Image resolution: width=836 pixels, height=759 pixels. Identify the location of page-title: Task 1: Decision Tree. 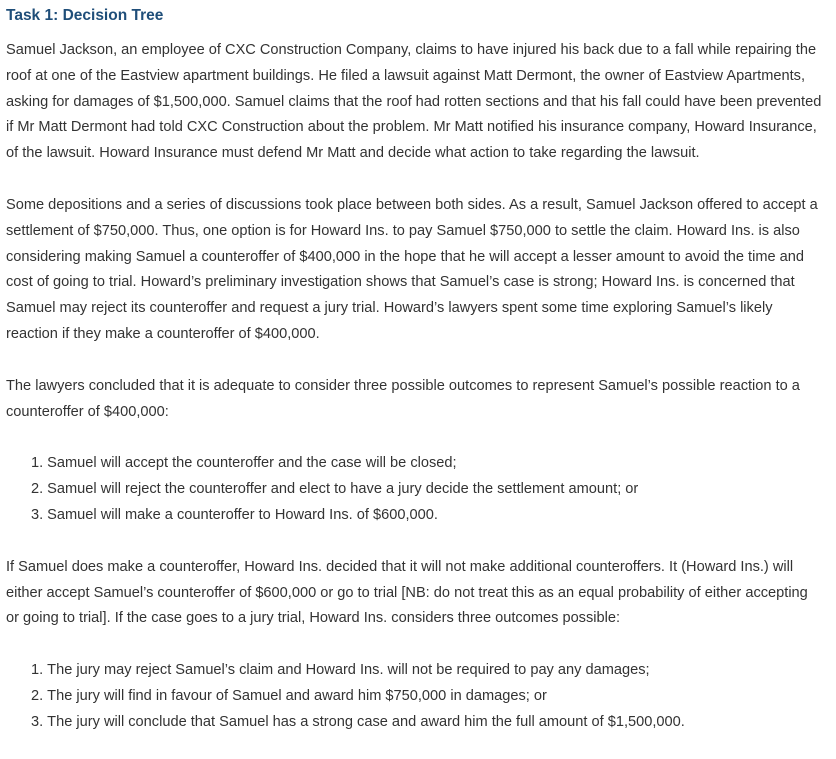
(85, 15).